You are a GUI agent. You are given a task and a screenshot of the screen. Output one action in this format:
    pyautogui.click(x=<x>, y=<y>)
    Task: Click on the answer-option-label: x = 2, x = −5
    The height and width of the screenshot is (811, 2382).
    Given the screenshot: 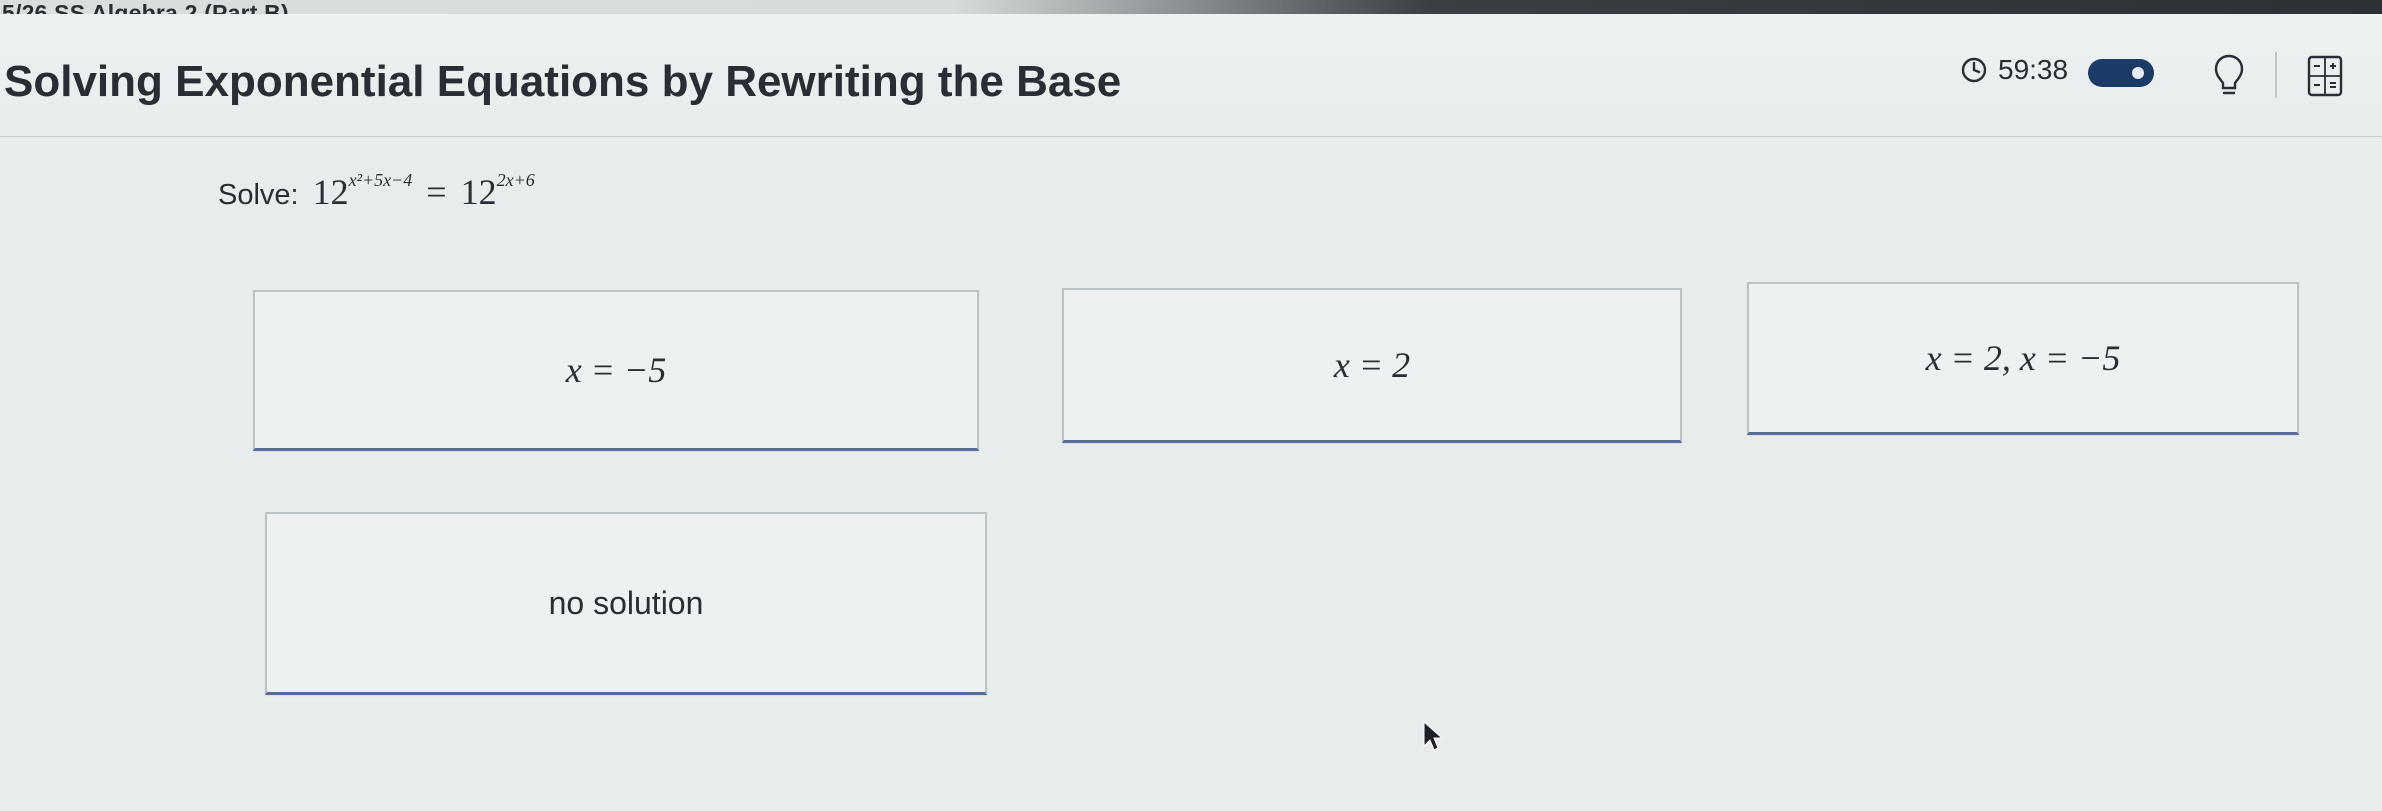 What is the action you would take?
    pyautogui.click(x=2023, y=358)
    